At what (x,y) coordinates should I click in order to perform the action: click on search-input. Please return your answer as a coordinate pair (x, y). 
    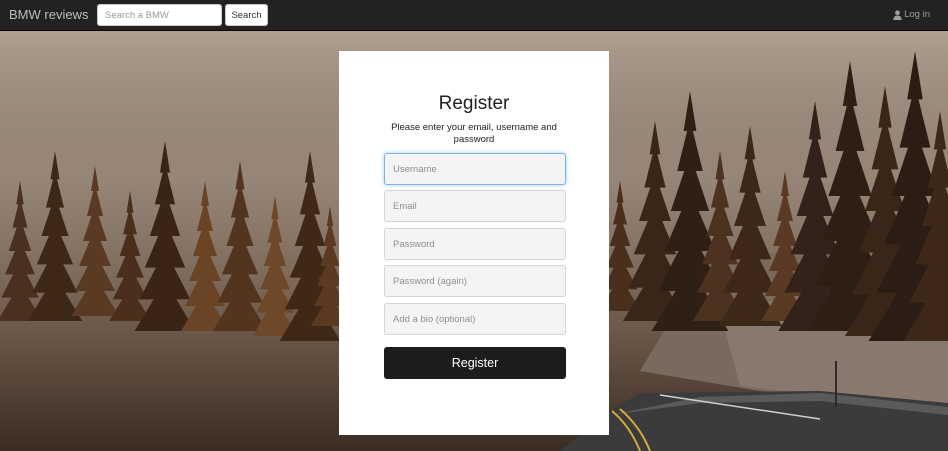
    Looking at the image, I should click on (159, 15).